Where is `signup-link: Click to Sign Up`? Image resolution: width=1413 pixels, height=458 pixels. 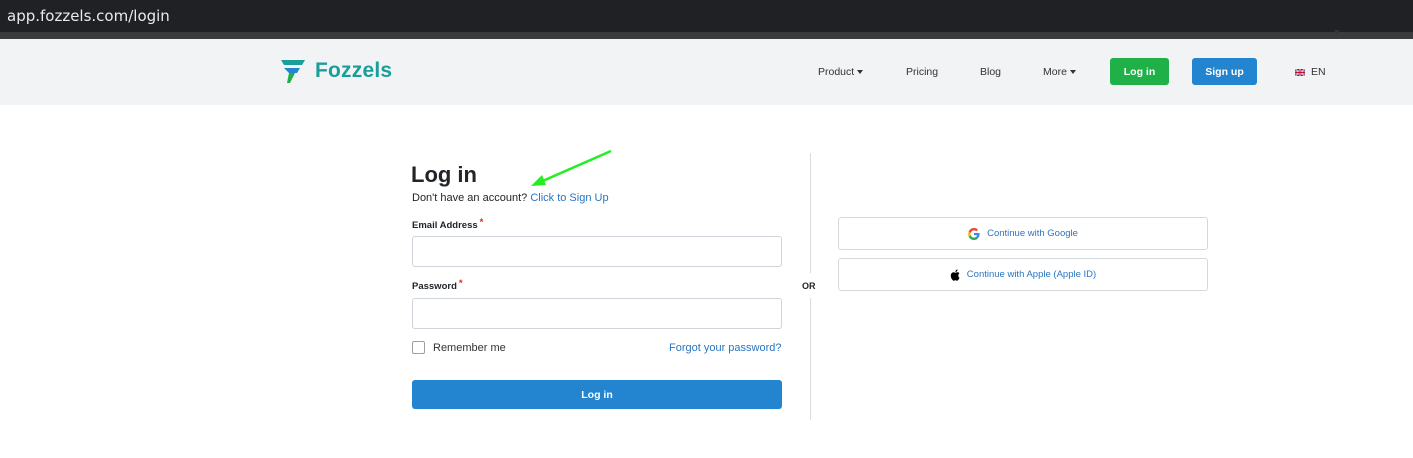
signup-link: Click to Sign Up is located at coordinates (569, 198).